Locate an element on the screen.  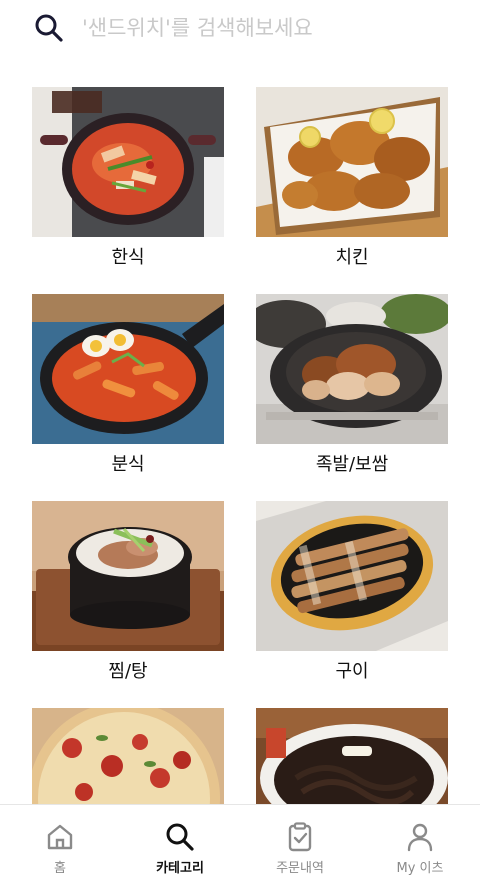
home-icon is located at coordinates (60, 837).